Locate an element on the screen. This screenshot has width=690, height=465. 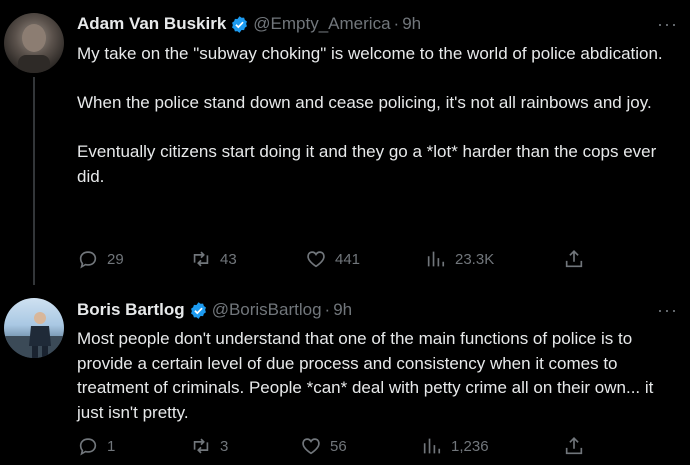
tweet-header: Adam Van Buskirk @Empty_America · 9h is located at coordinates (249, 24).